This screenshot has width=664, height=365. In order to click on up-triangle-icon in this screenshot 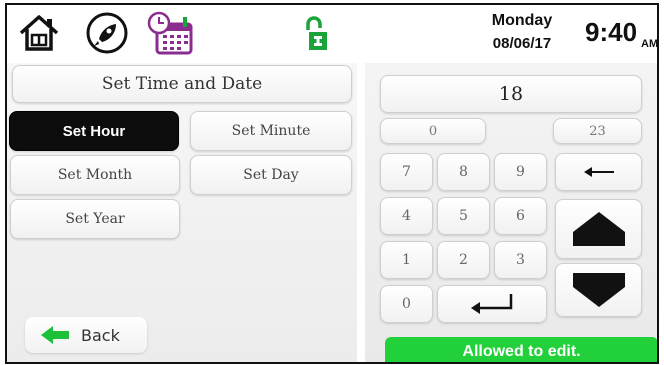, I will do `click(598, 229)`.